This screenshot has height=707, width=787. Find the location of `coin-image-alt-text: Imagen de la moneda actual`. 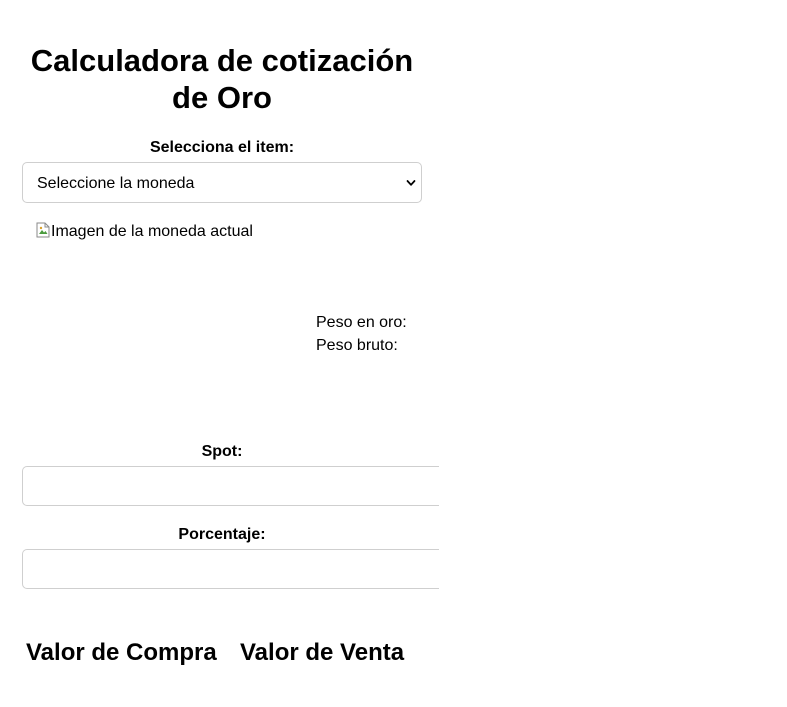

coin-image-alt-text: Imagen de la moneda actual is located at coordinates (152, 231).